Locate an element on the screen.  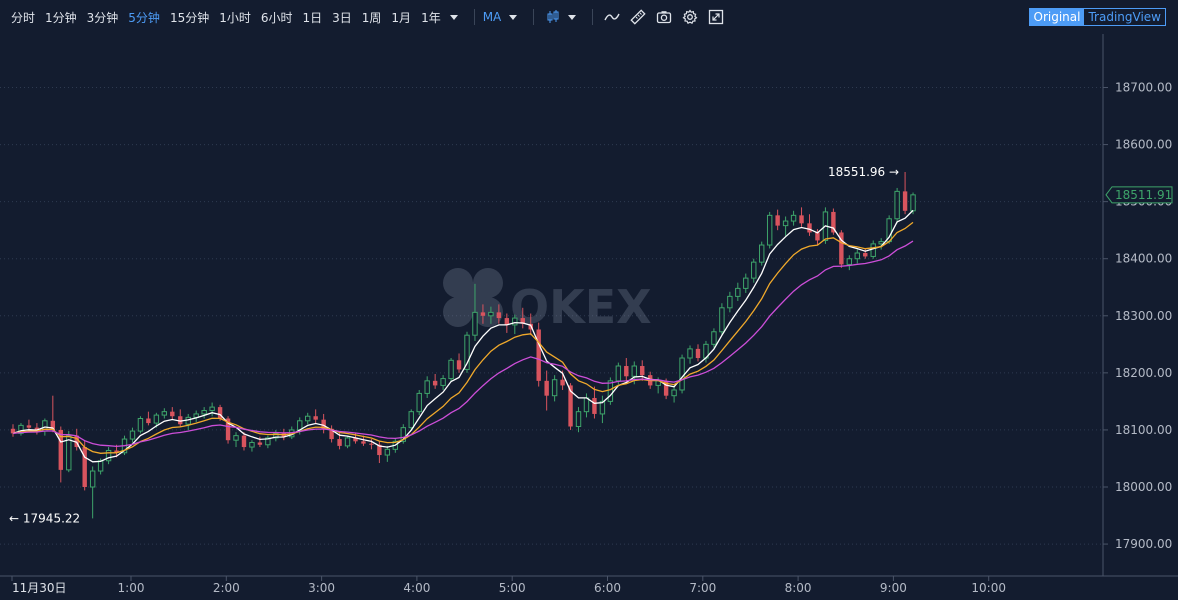
timeframe-tab: 1周 is located at coordinates (372, 17).